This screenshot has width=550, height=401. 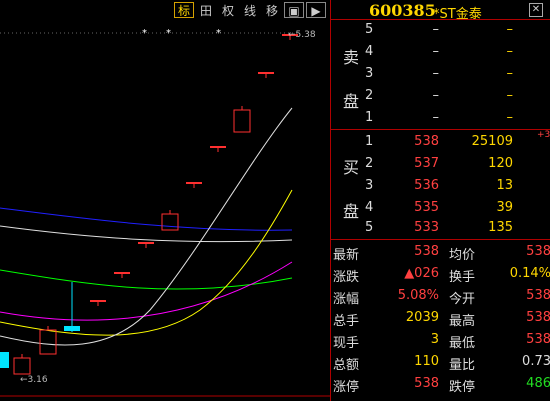 What do you see at coordinates (462, 299) in the screenshot?
I see `stat-label: 今开` at bounding box center [462, 299].